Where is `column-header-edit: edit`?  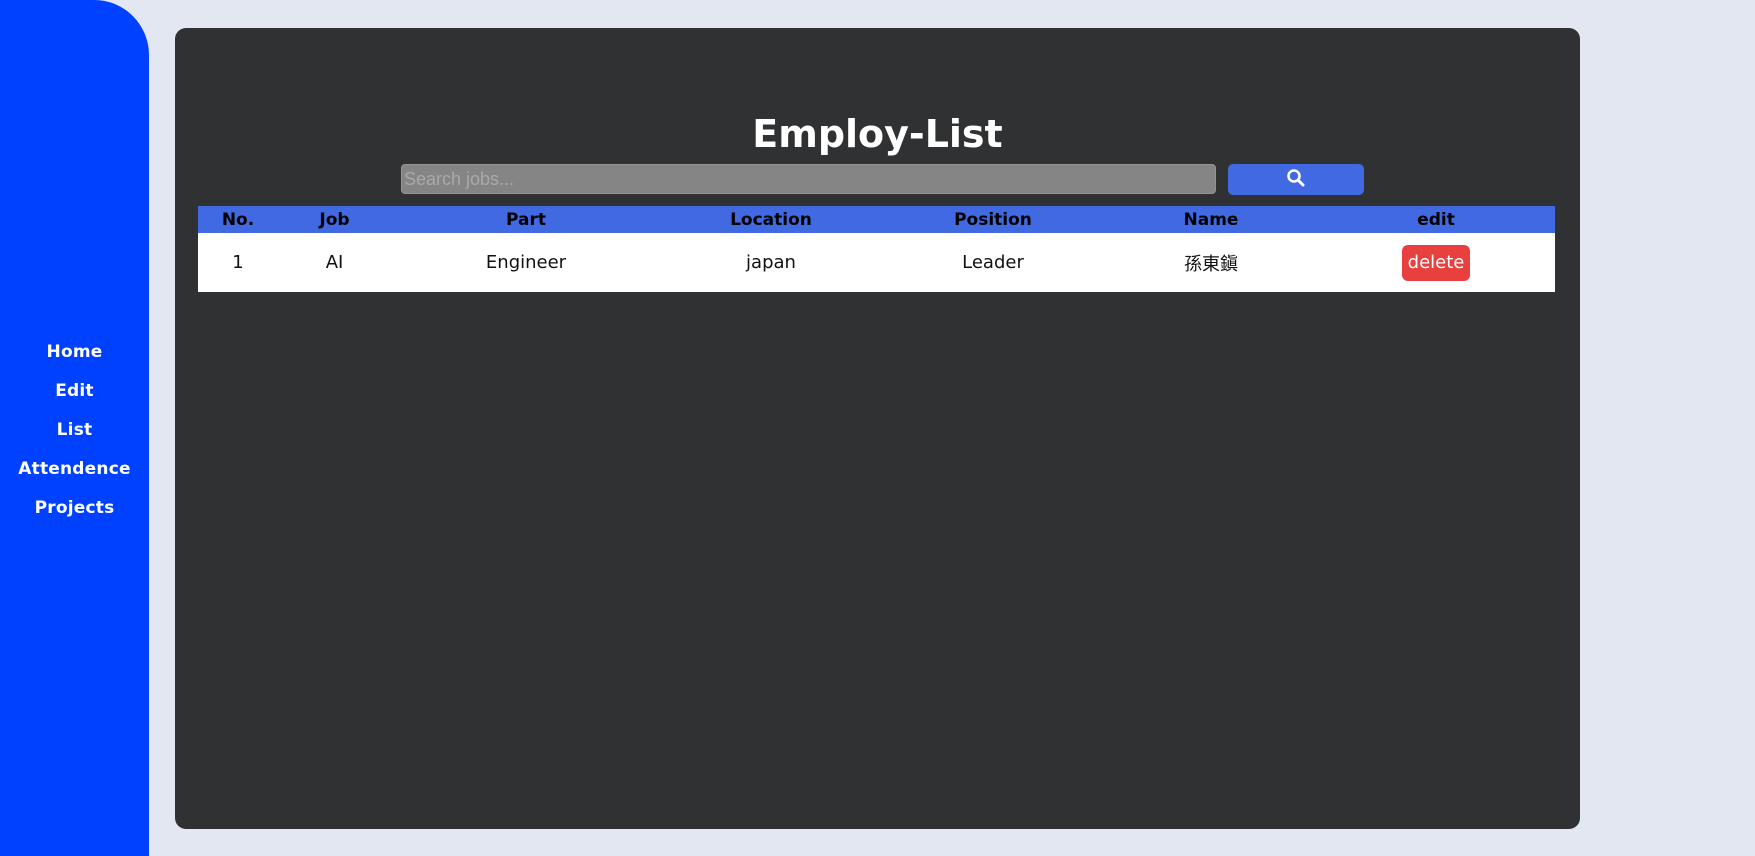 column-header-edit: edit is located at coordinates (1436, 219).